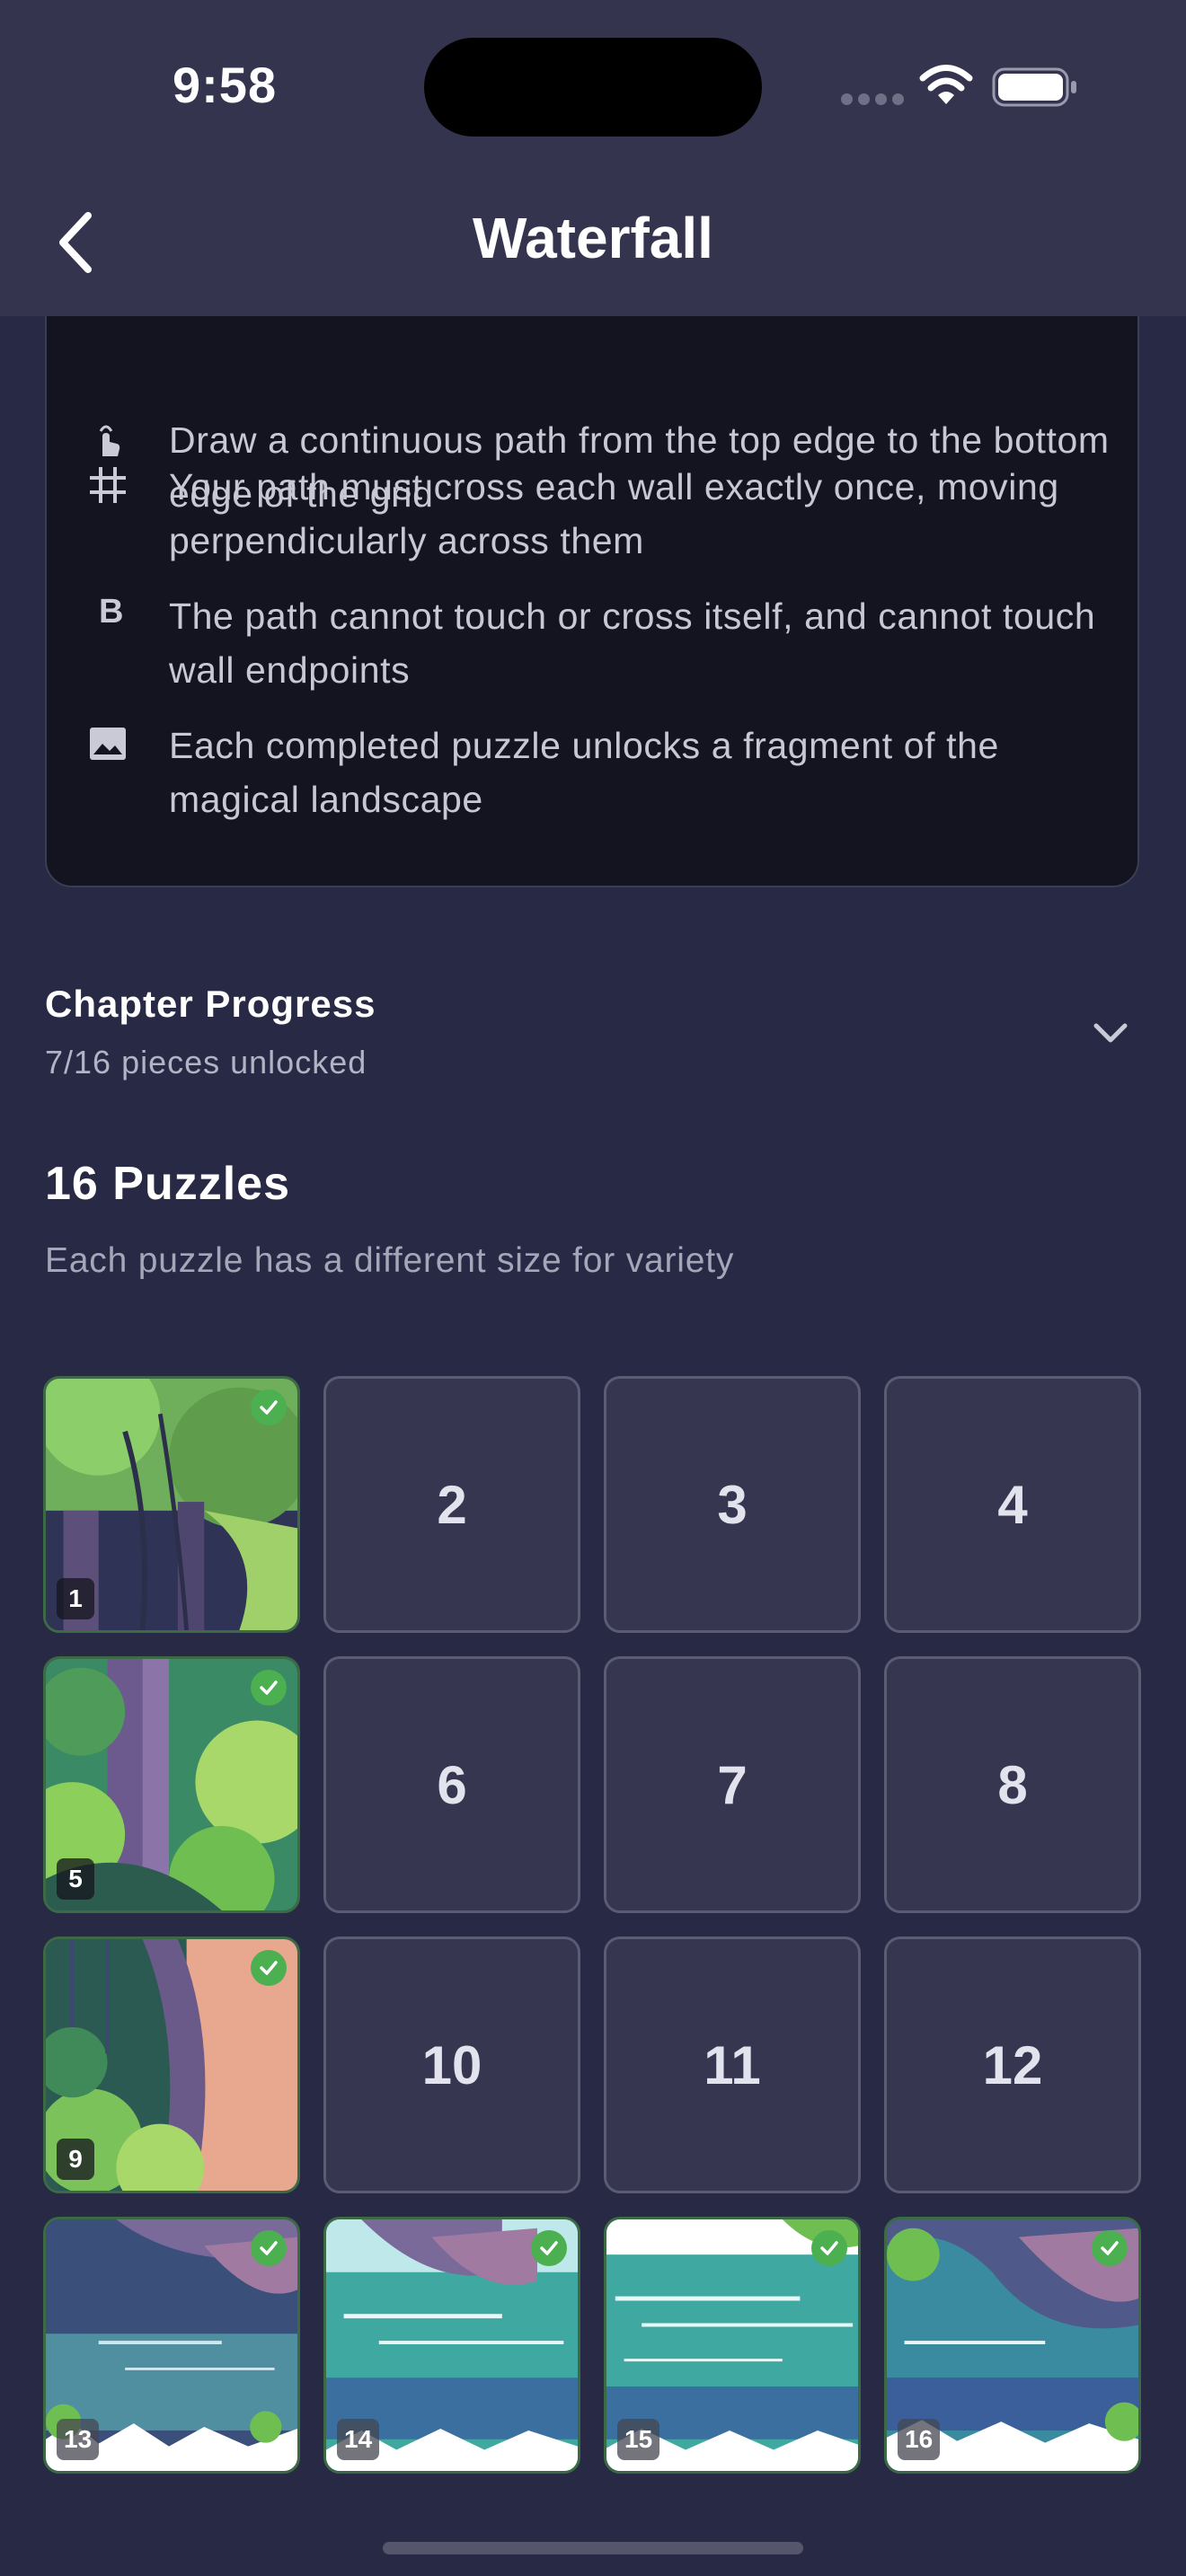 The width and height of the screenshot is (1186, 2576). Describe the element at coordinates (75, 1879) in the screenshot. I see `puzzle-number-badge: 5` at that location.